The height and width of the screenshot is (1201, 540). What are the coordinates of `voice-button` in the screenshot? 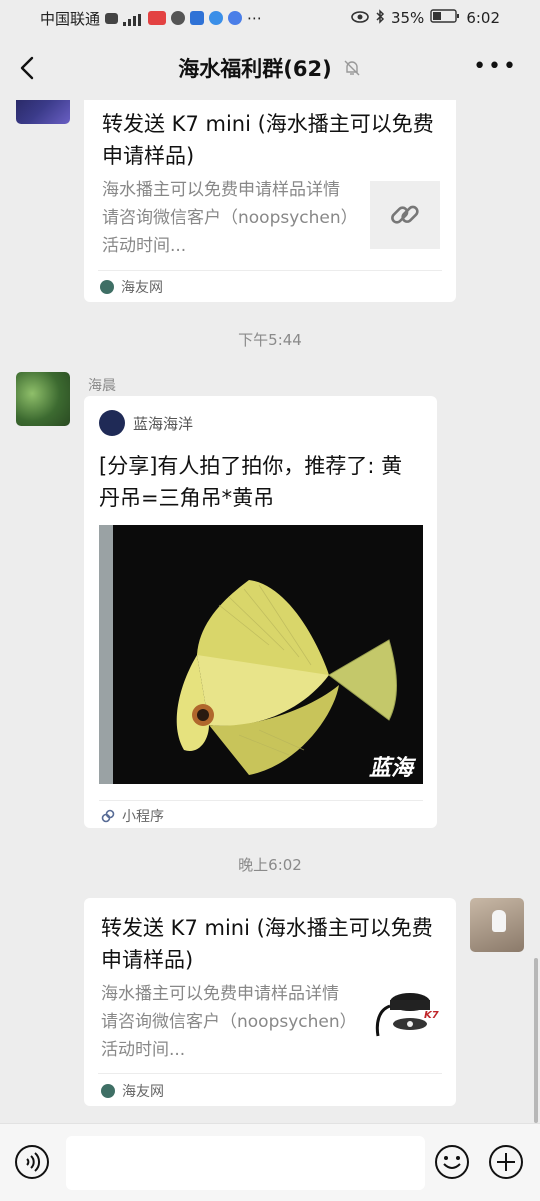 It's located at (32, 1162).